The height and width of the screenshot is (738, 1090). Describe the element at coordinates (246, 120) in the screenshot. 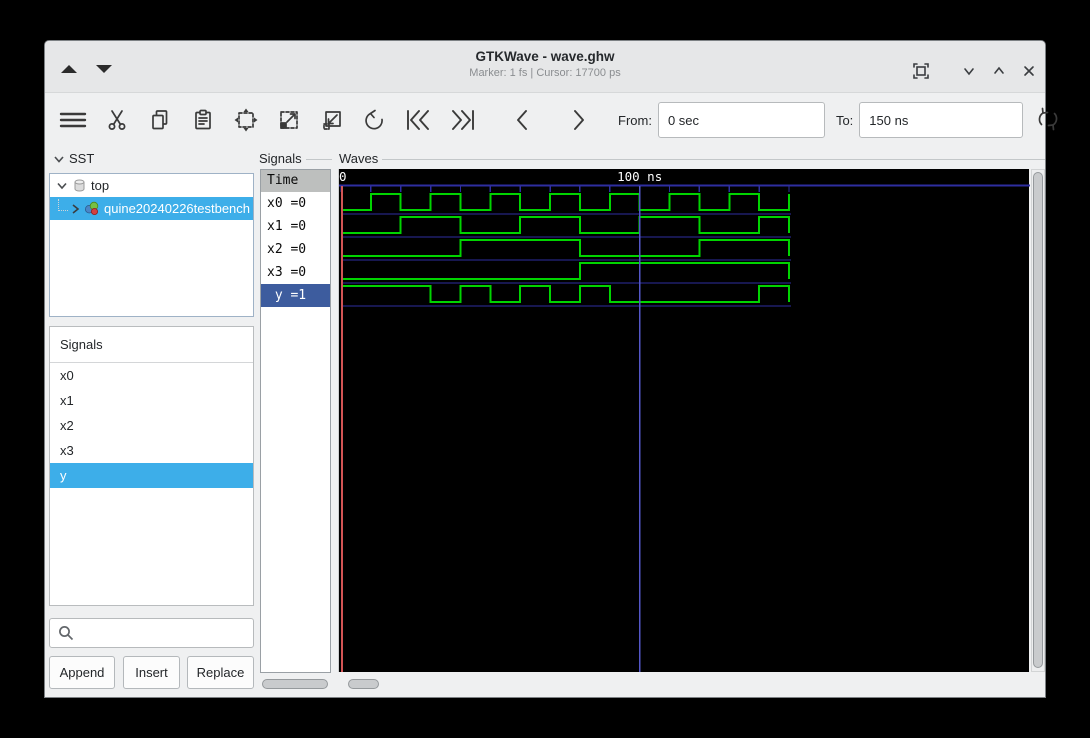

I see `zoom-fit-icon` at that location.